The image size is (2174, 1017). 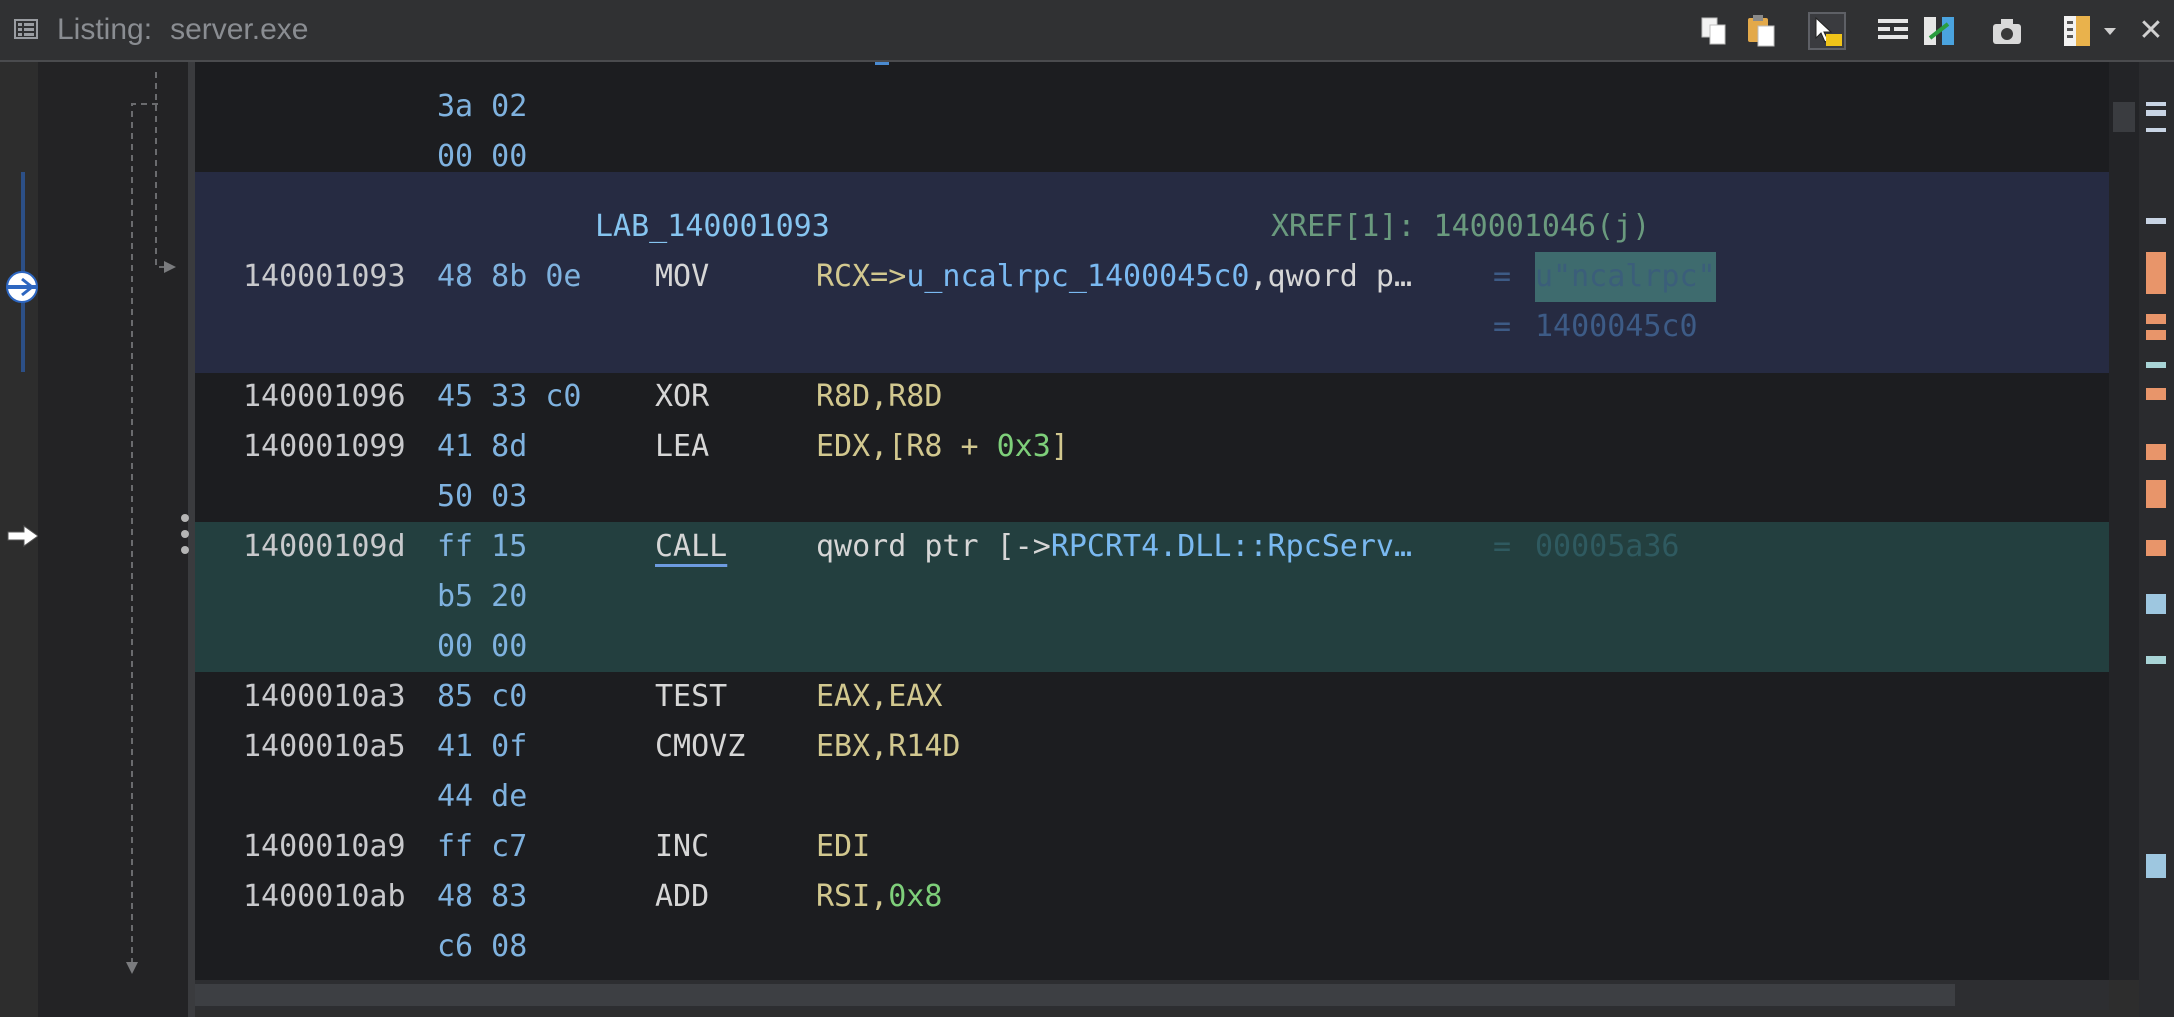 I want to click on instruction-bytes: 41 0f, so click(x=482, y=746).